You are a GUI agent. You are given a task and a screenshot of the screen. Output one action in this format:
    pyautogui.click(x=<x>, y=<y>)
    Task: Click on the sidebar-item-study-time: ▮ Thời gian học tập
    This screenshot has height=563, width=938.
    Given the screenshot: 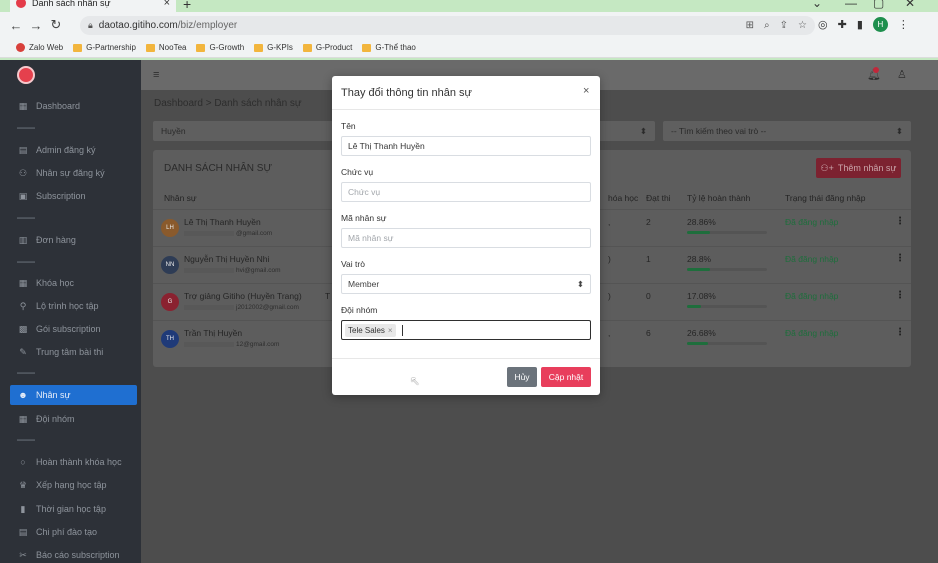 What is the action you would take?
    pyautogui.click(x=73, y=509)
    